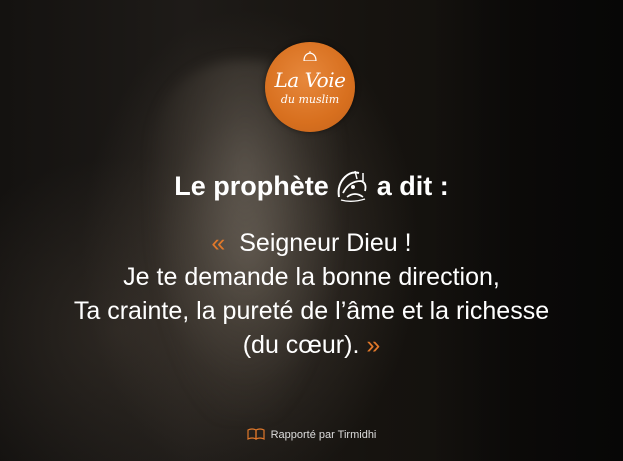 The image size is (623, 461). I want to click on quote-line-4: (du cœur). », so click(311, 345).